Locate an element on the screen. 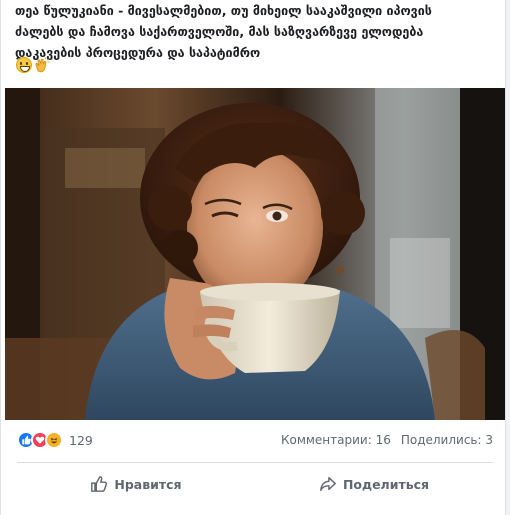 Image resolution: width=510 pixels, height=515 pixels. like-button-label: Нравится is located at coordinates (148, 484).